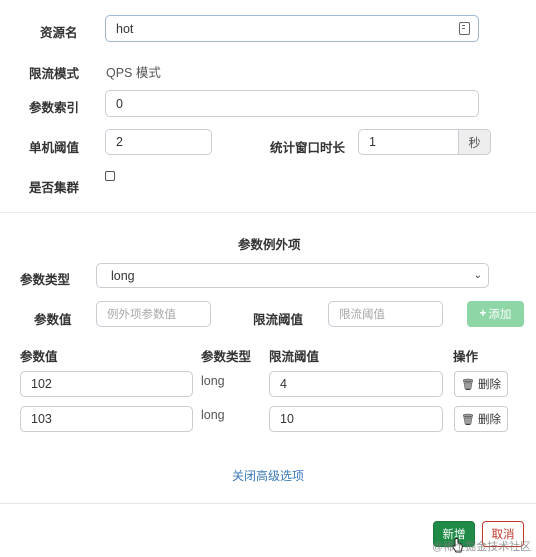 The image size is (536, 557). I want to click on param-index-input: 0, so click(292, 103).